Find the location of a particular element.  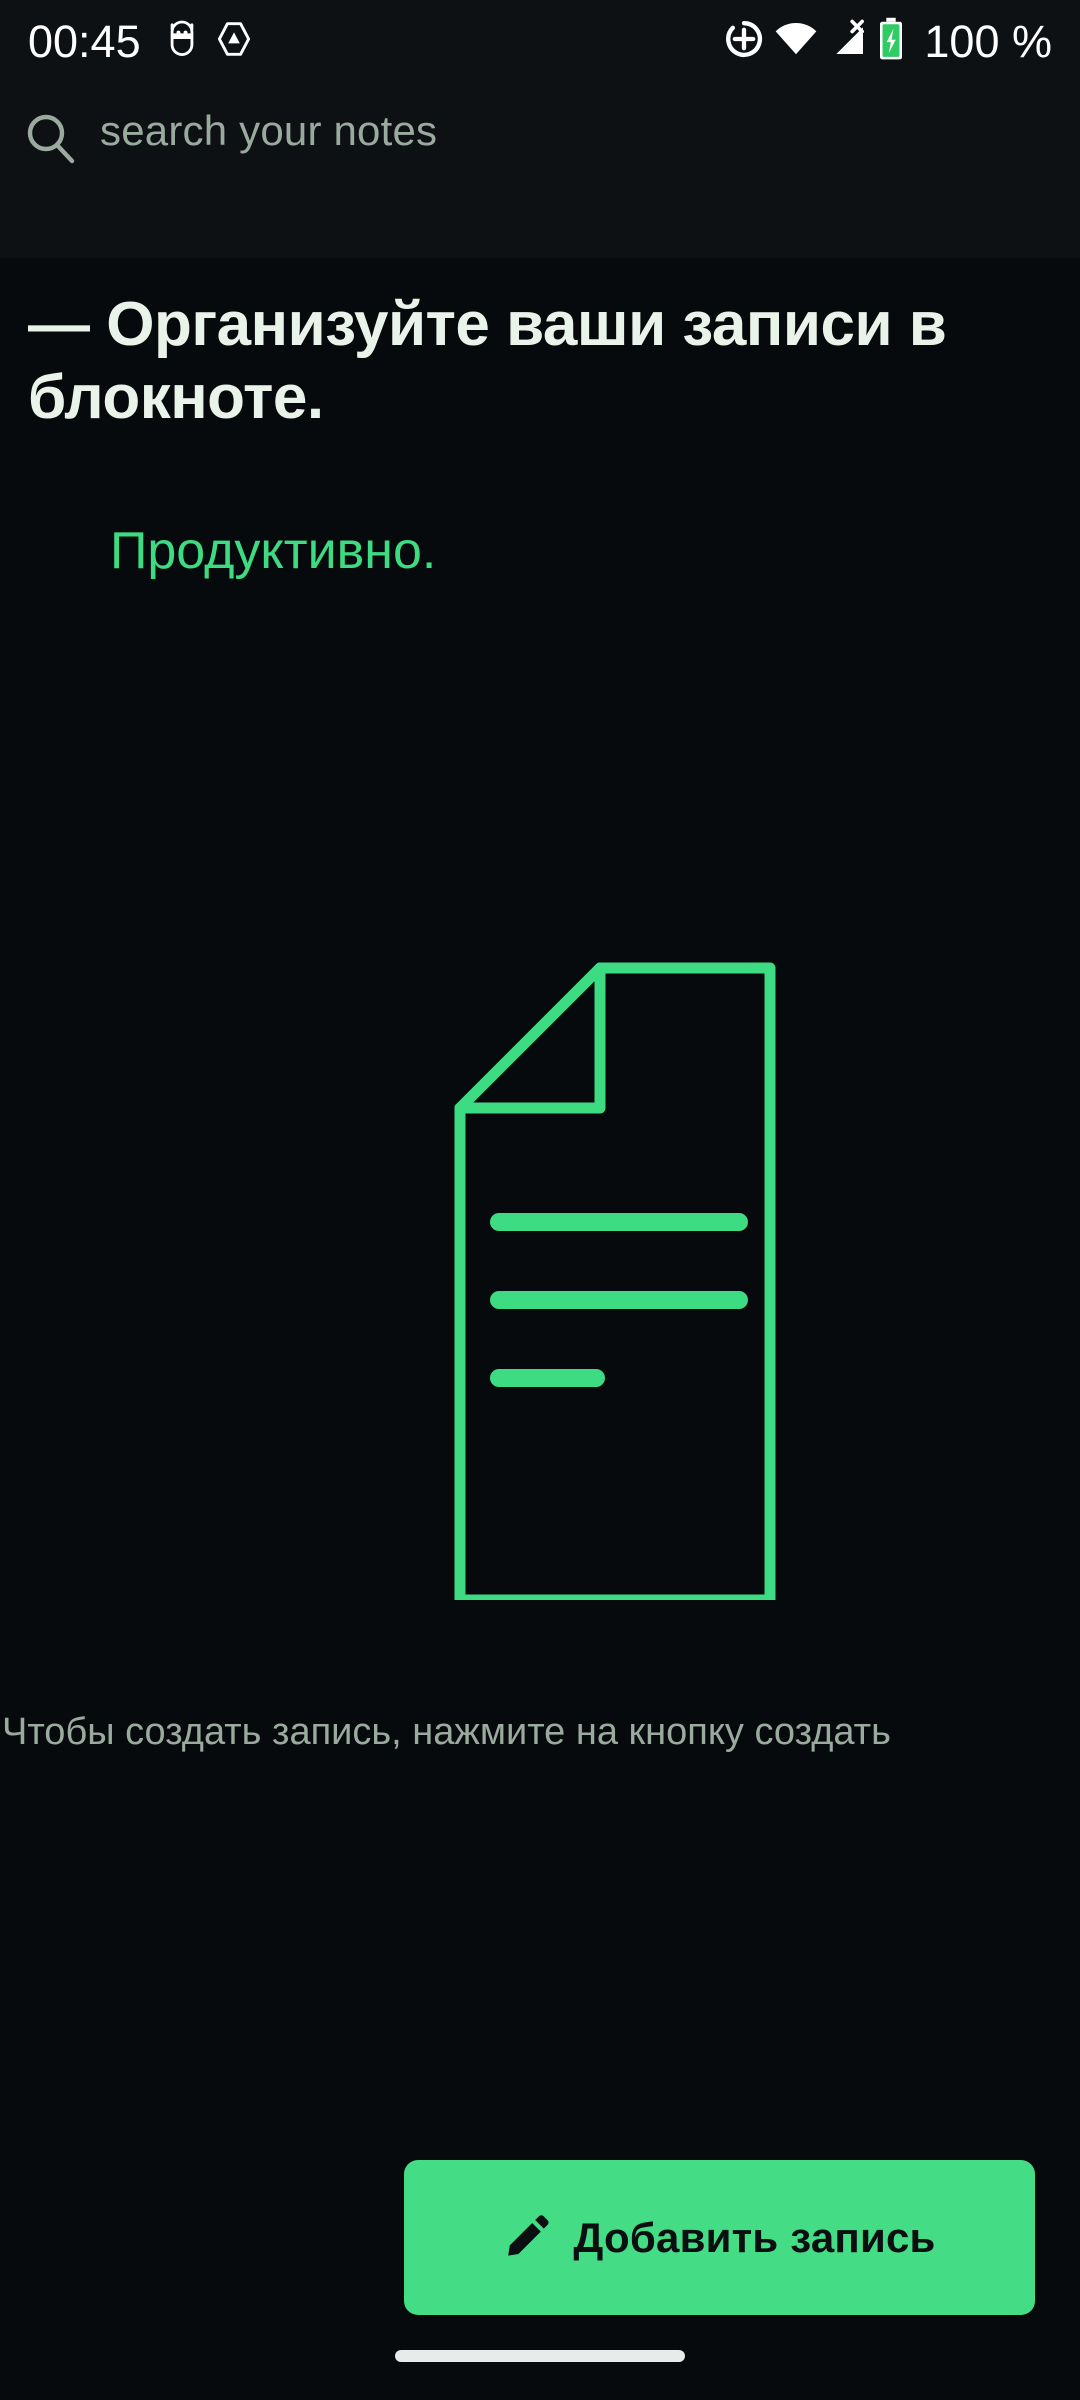

search-icon is located at coordinates (50, 140).